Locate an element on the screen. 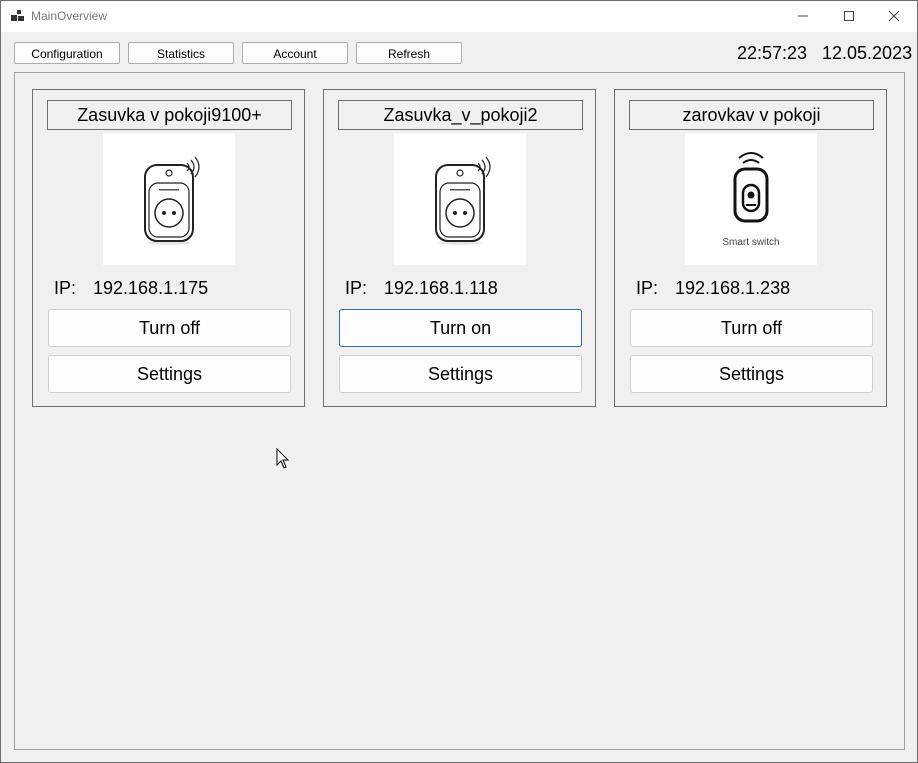 This screenshot has height=763, width=918. maximize-icon is located at coordinates (849, 16).